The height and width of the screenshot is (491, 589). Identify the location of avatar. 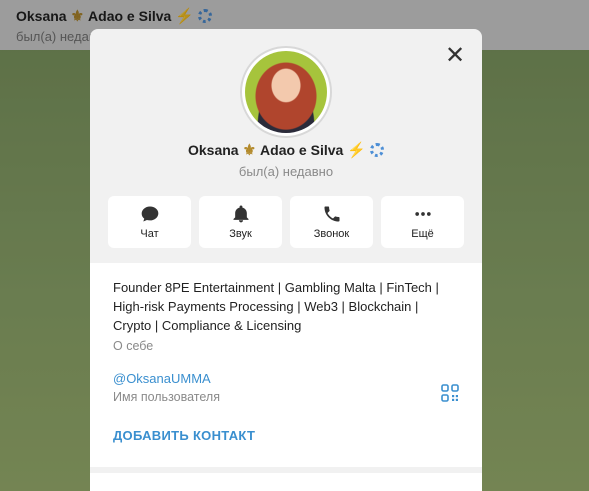
(286, 92).